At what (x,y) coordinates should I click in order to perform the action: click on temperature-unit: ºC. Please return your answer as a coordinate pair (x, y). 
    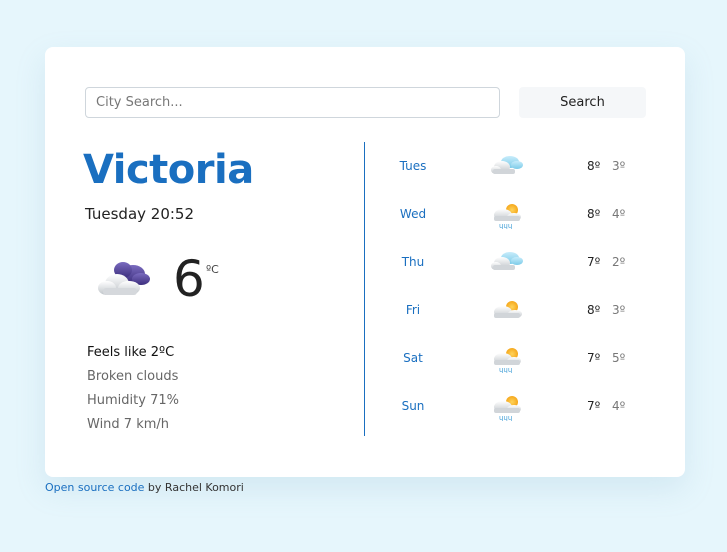
    Looking at the image, I should click on (212, 269).